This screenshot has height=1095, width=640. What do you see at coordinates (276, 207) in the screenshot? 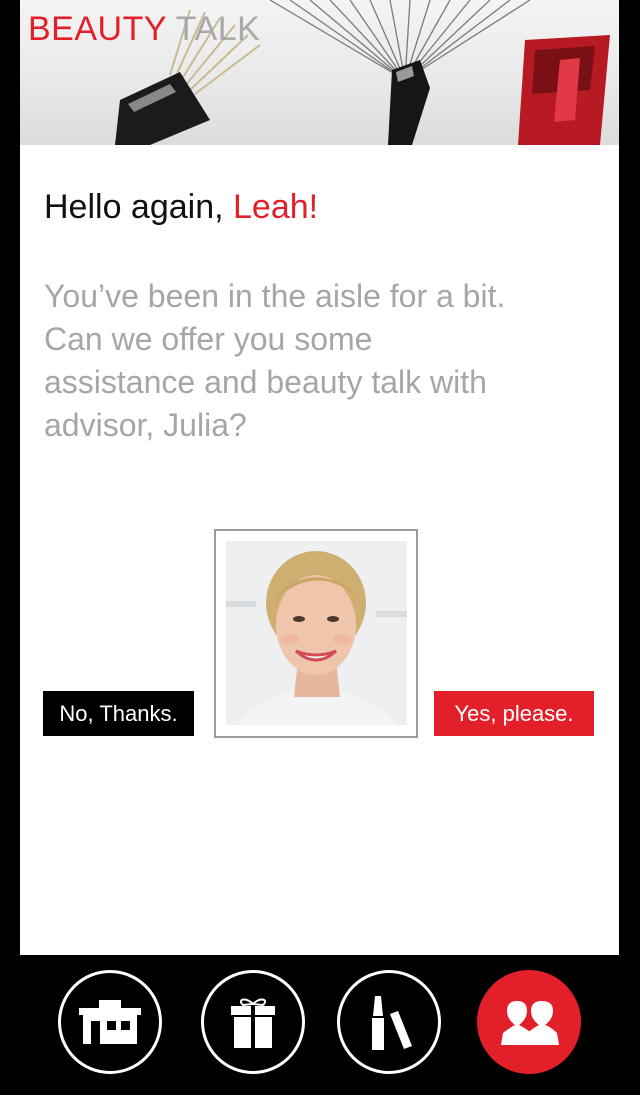
I see `user-name: Leah!` at bounding box center [276, 207].